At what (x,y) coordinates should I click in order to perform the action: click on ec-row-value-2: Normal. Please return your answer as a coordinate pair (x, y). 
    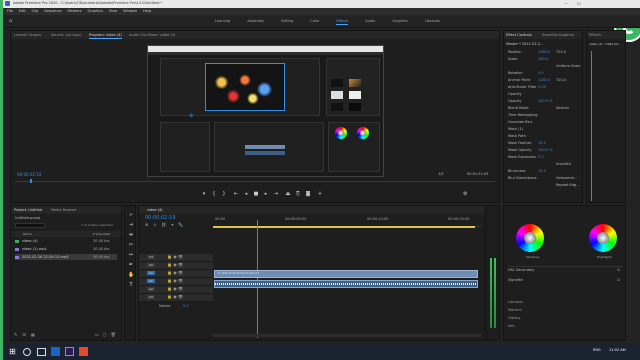
    Looking at the image, I should click on (562, 108).